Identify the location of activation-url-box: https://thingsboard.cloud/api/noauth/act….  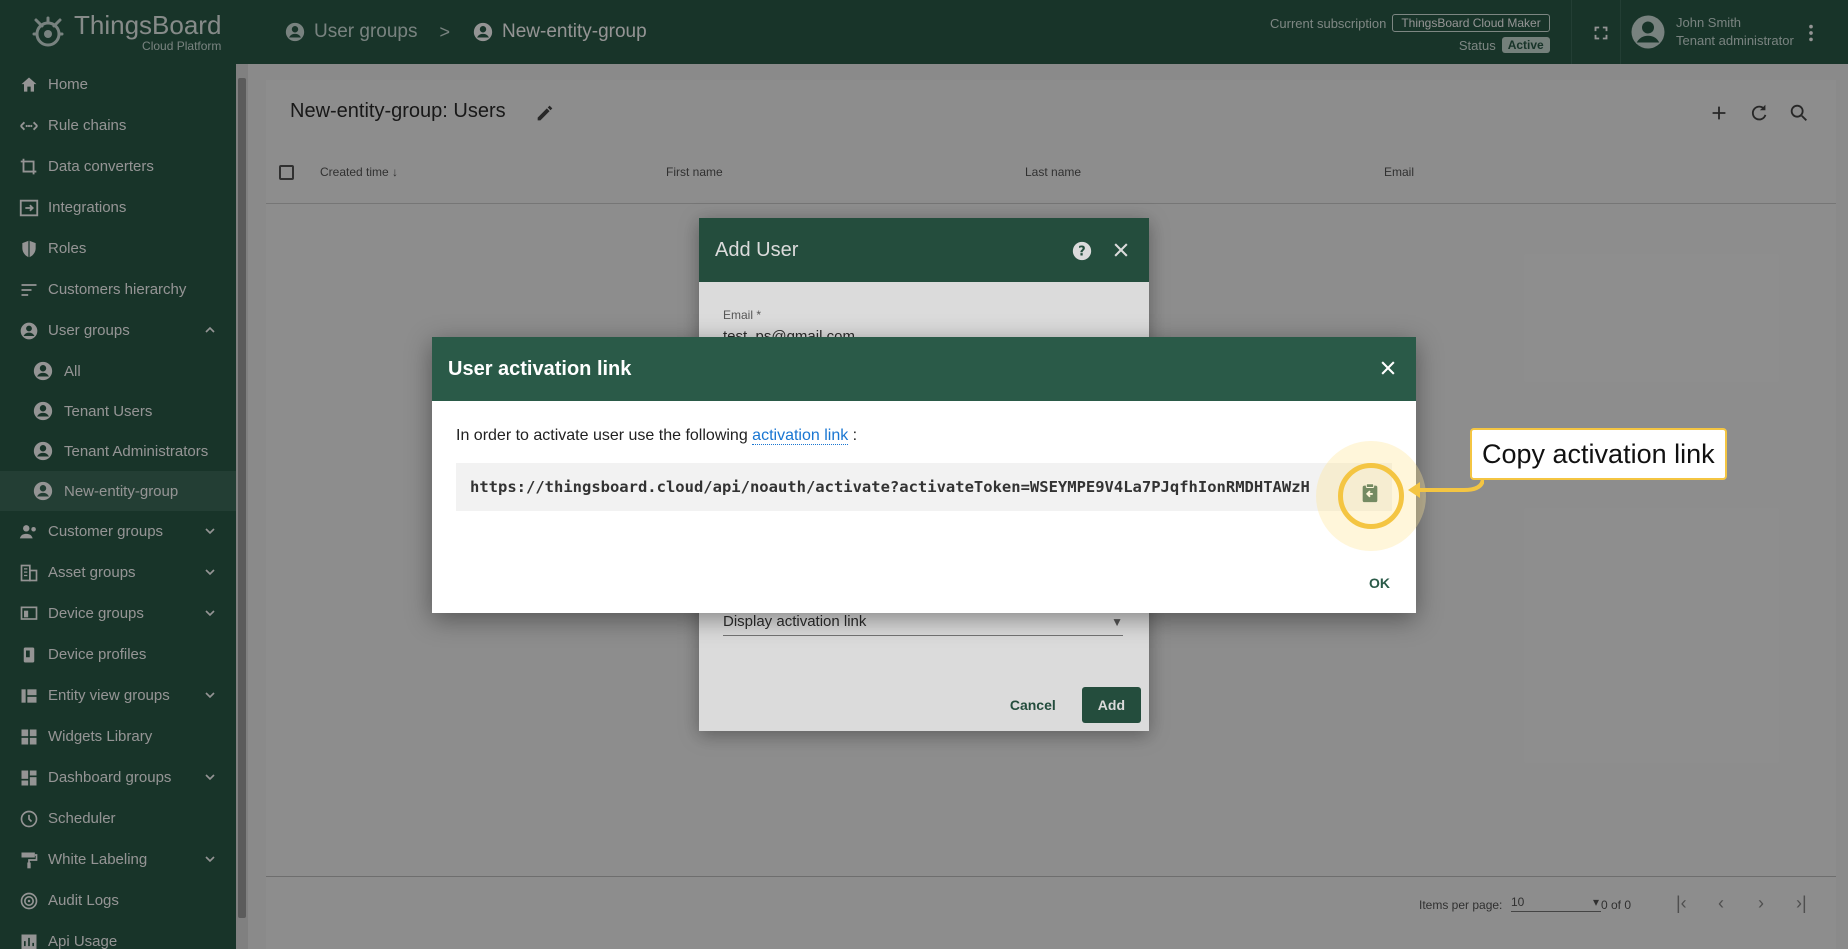
(924, 487).